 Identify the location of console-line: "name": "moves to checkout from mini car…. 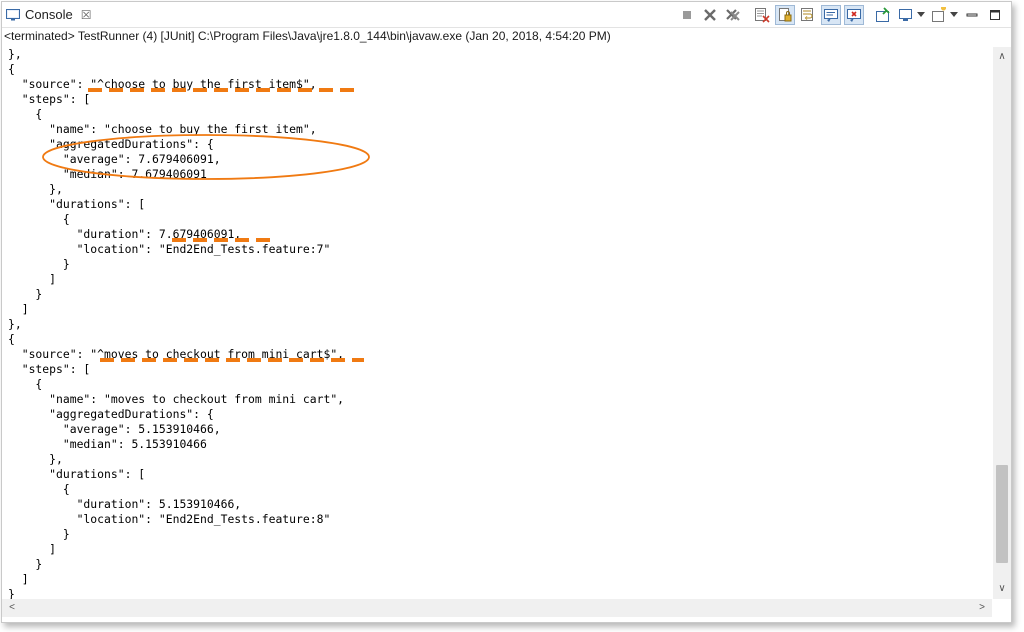
(176, 399).